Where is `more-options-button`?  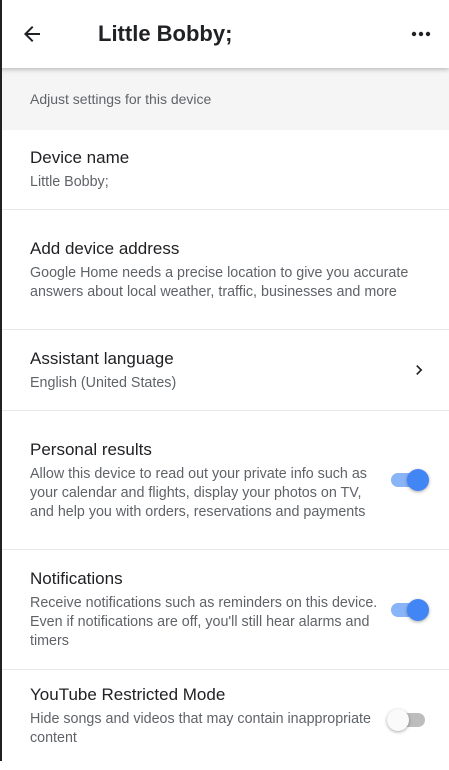 more-options-button is located at coordinates (421, 34).